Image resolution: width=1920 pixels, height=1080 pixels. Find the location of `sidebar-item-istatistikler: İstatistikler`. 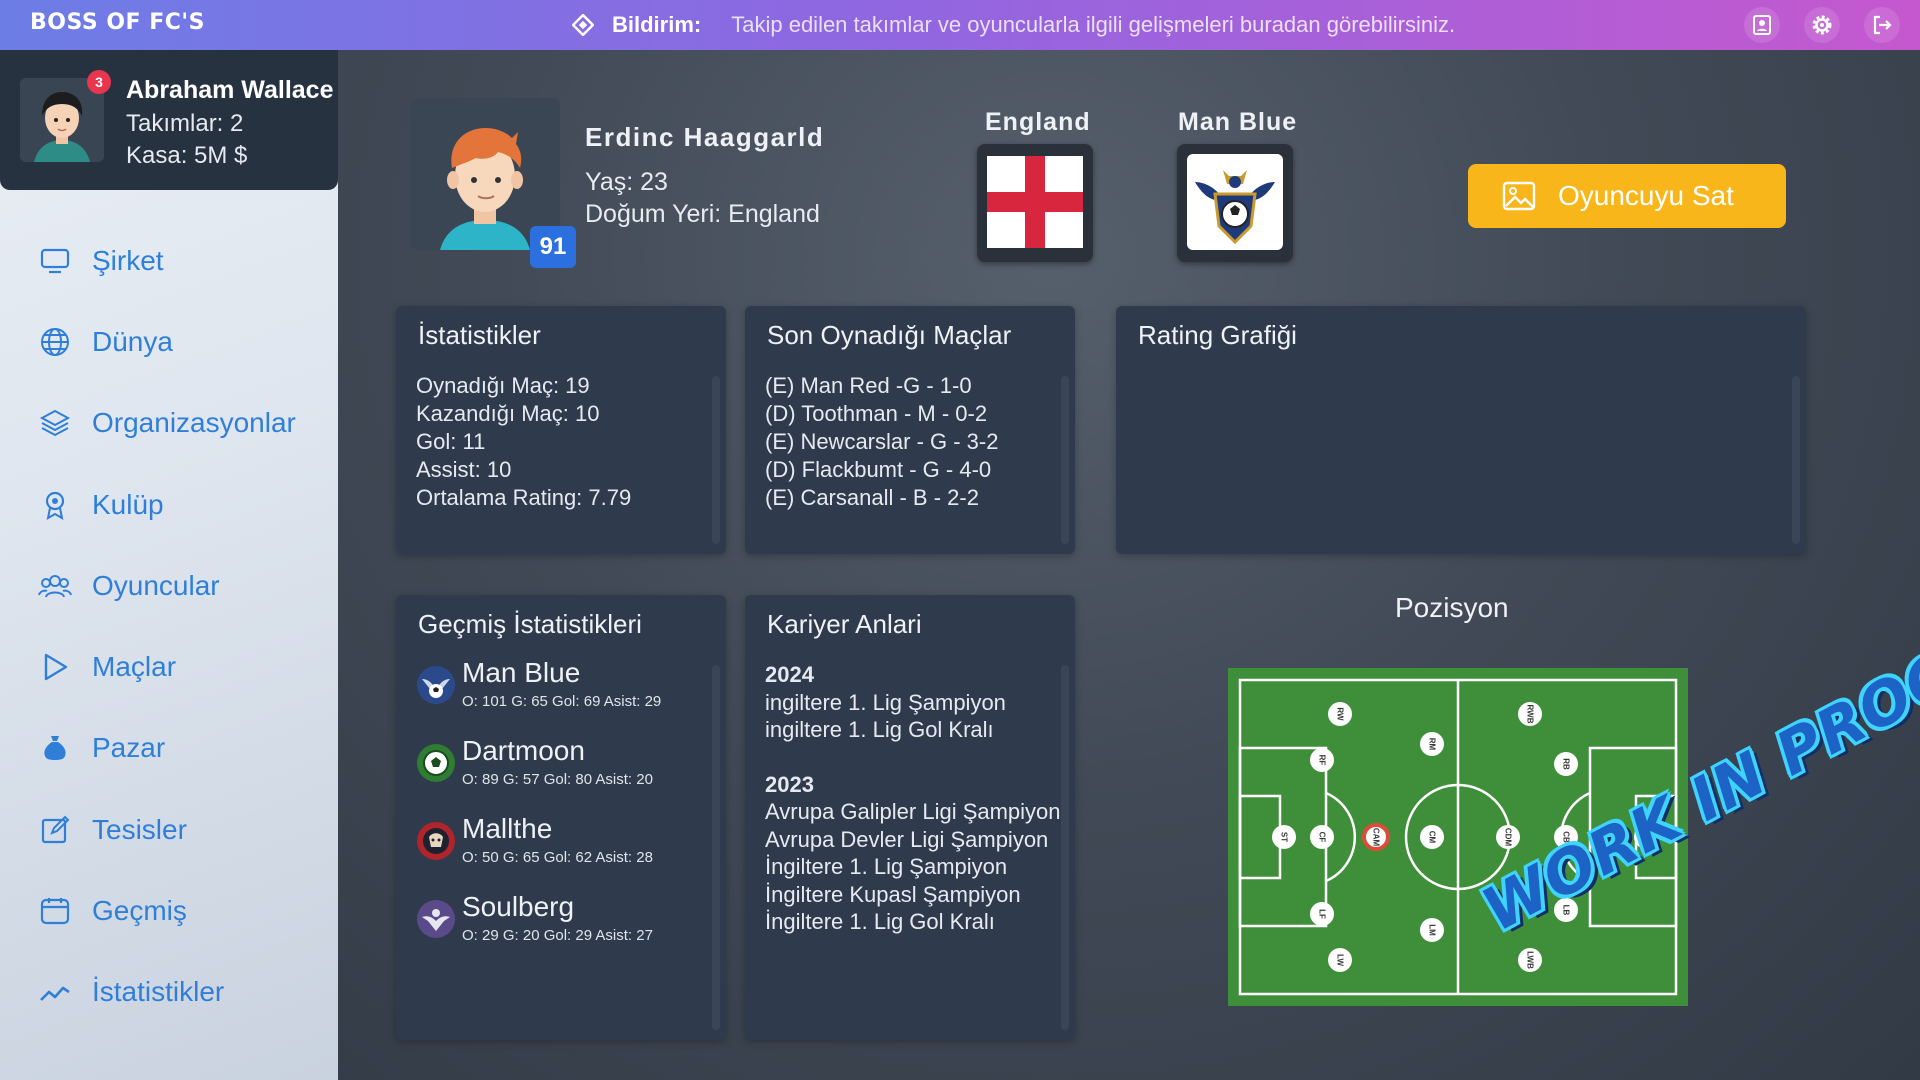

sidebar-item-istatistikler: İstatistikler is located at coordinates (169, 992).